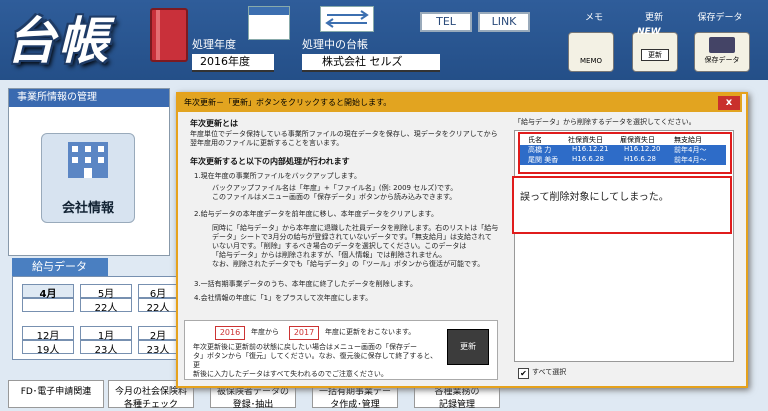  What do you see at coordinates (540, 150) in the screenshot?
I see `name-cell: 高橋 力` at bounding box center [540, 150].